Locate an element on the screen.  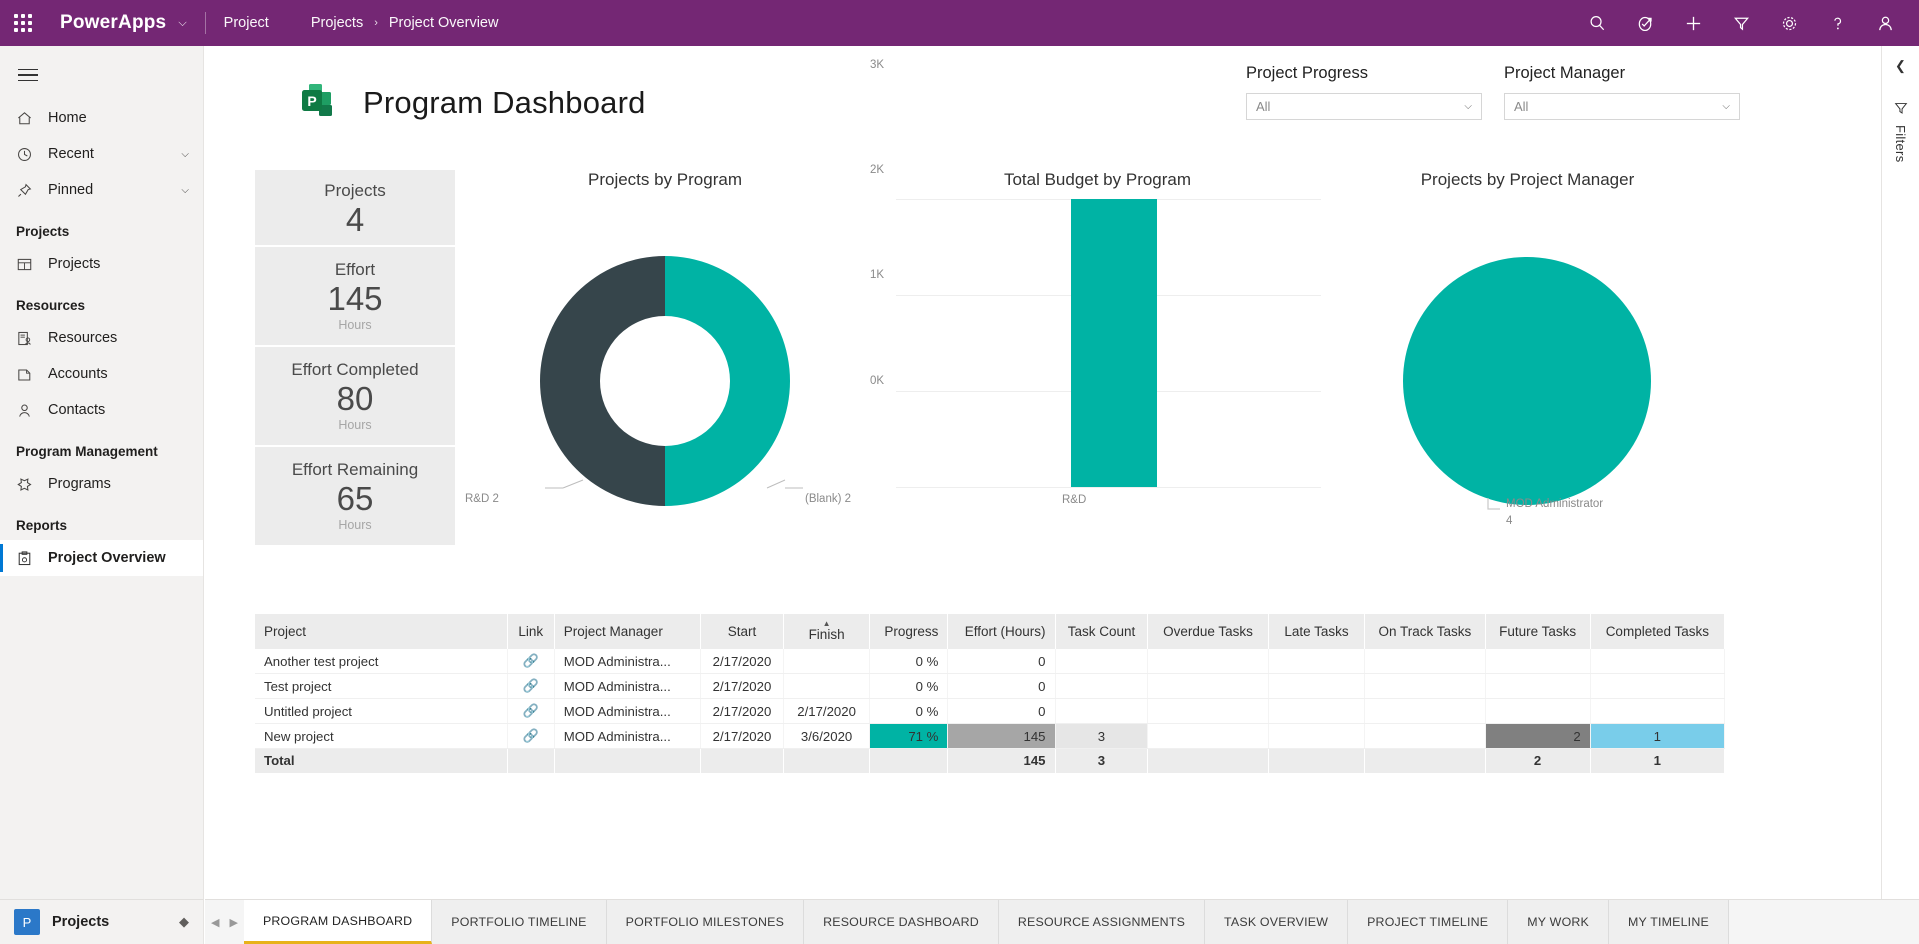
chevron-right-icon: ▶ is located at coordinates (233, 922).